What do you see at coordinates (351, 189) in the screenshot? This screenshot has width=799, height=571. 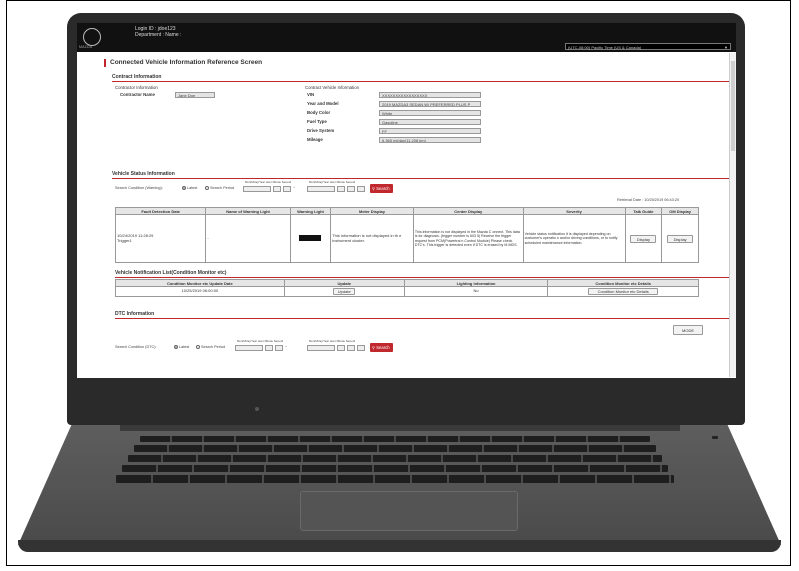 I see `end-minute-input` at bounding box center [351, 189].